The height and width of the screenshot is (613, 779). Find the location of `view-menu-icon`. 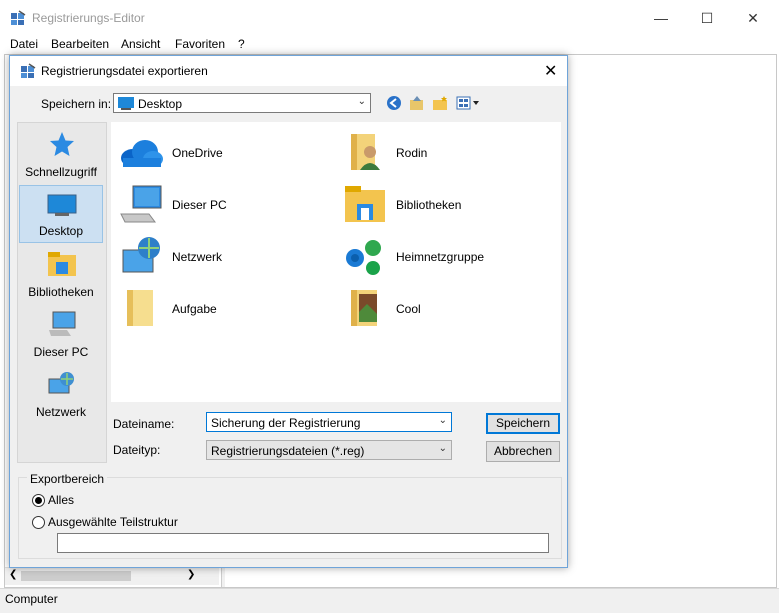

view-menu-icon is located at coordinates (469, 103).